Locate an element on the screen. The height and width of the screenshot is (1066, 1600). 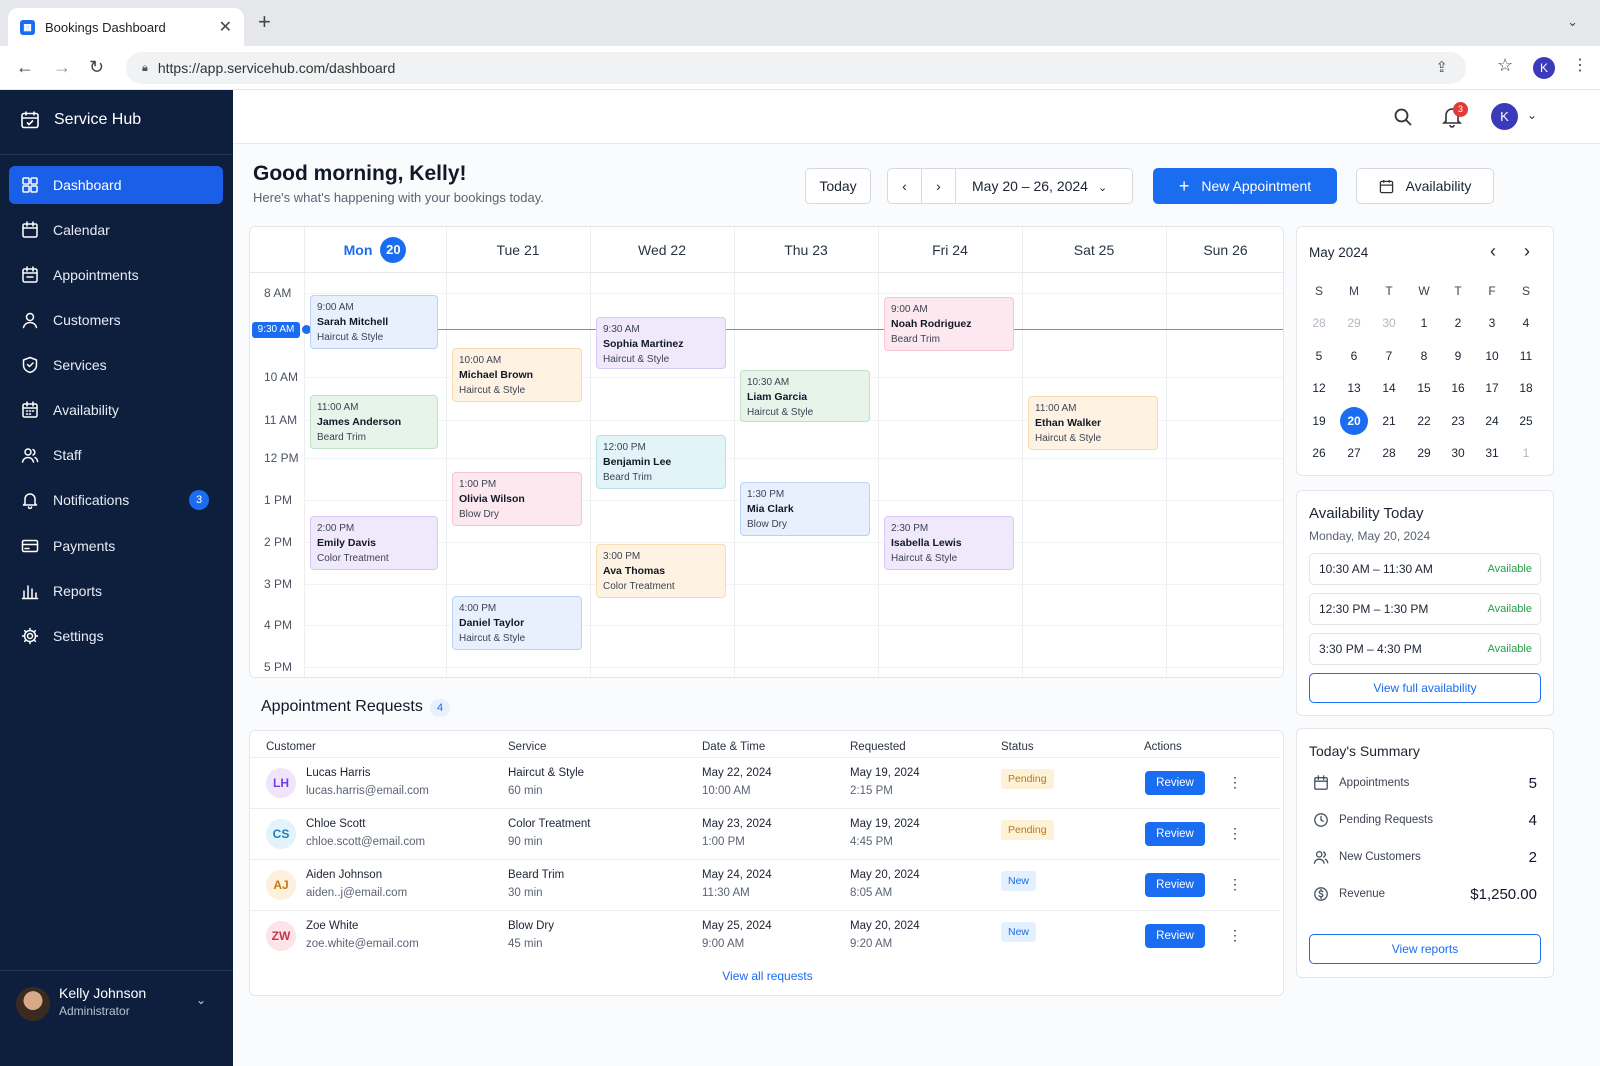
date-cell: 2 is located at coordinates (1458, 323).